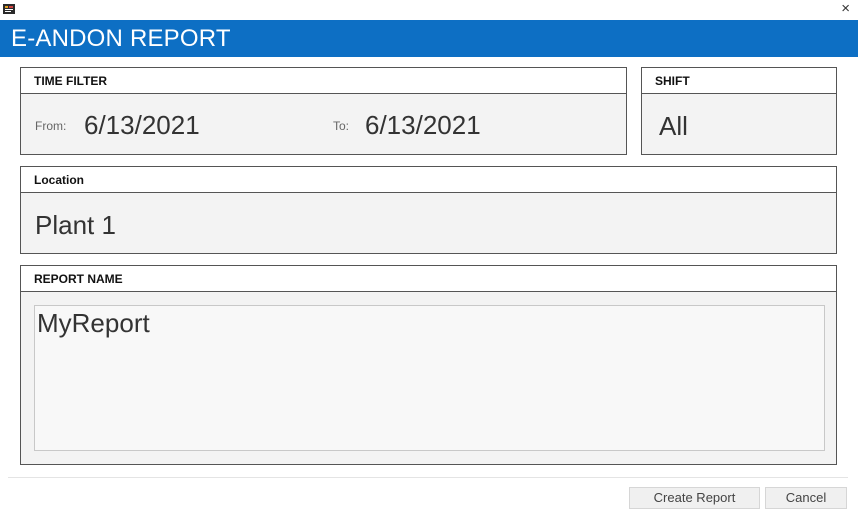  I want to click on report-name-header: REPORT NAME, so click(428, 279).